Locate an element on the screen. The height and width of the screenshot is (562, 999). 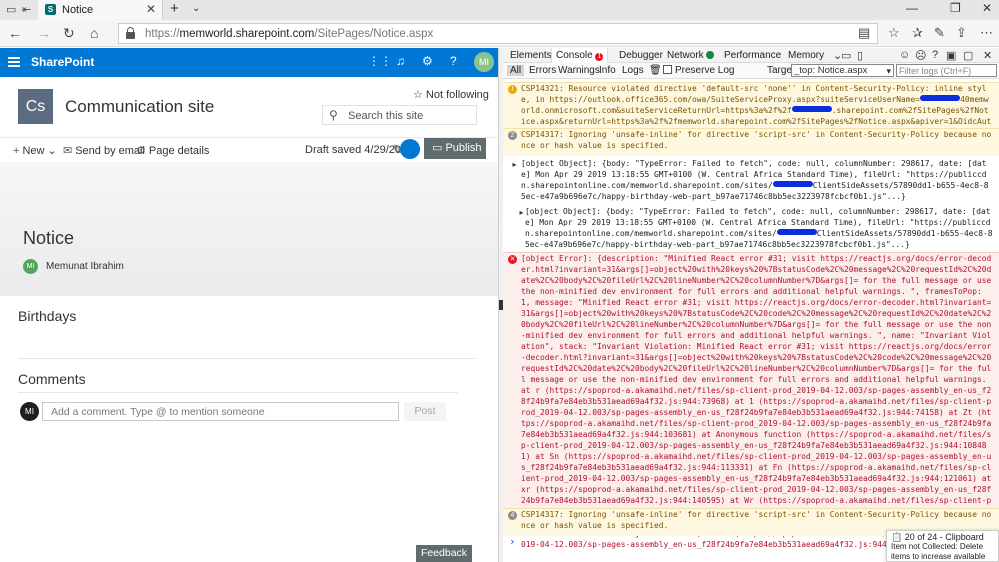
tab-close-icon: ✕ is located at coordinates (151, 9).